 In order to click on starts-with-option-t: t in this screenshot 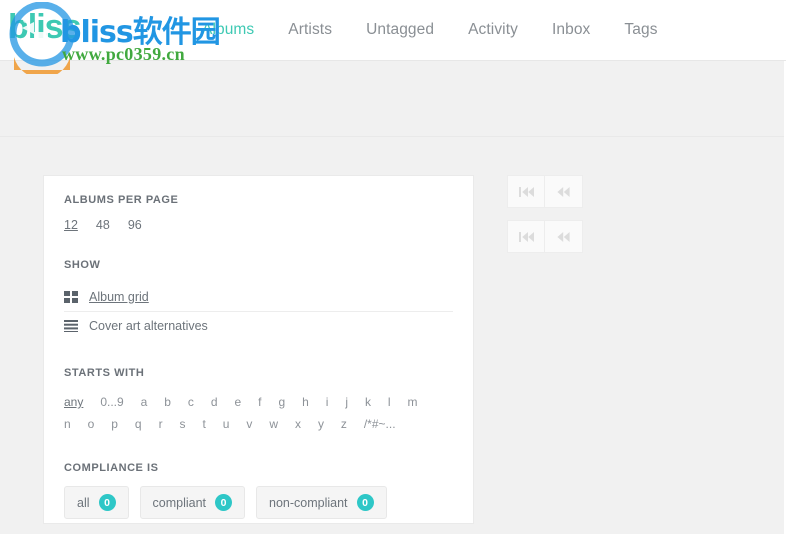, I will do `click(203, 424)`.